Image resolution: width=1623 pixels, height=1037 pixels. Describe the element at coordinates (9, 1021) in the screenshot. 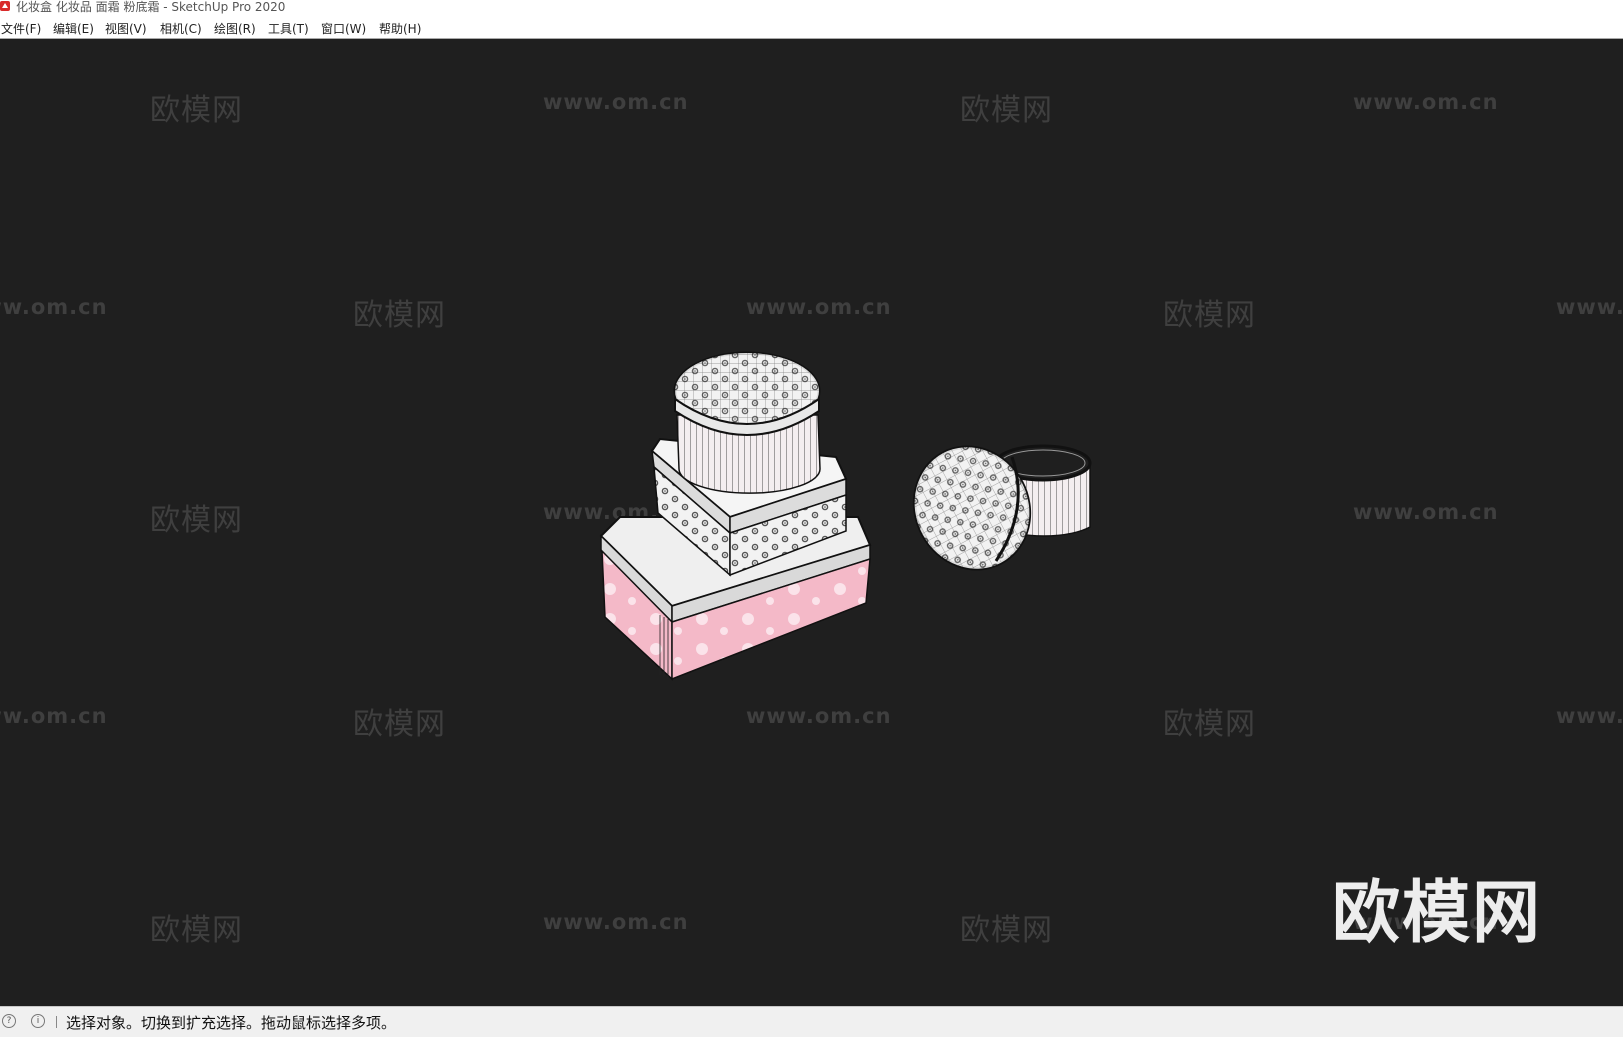

I see `geolocation-icon: ?` at that location.